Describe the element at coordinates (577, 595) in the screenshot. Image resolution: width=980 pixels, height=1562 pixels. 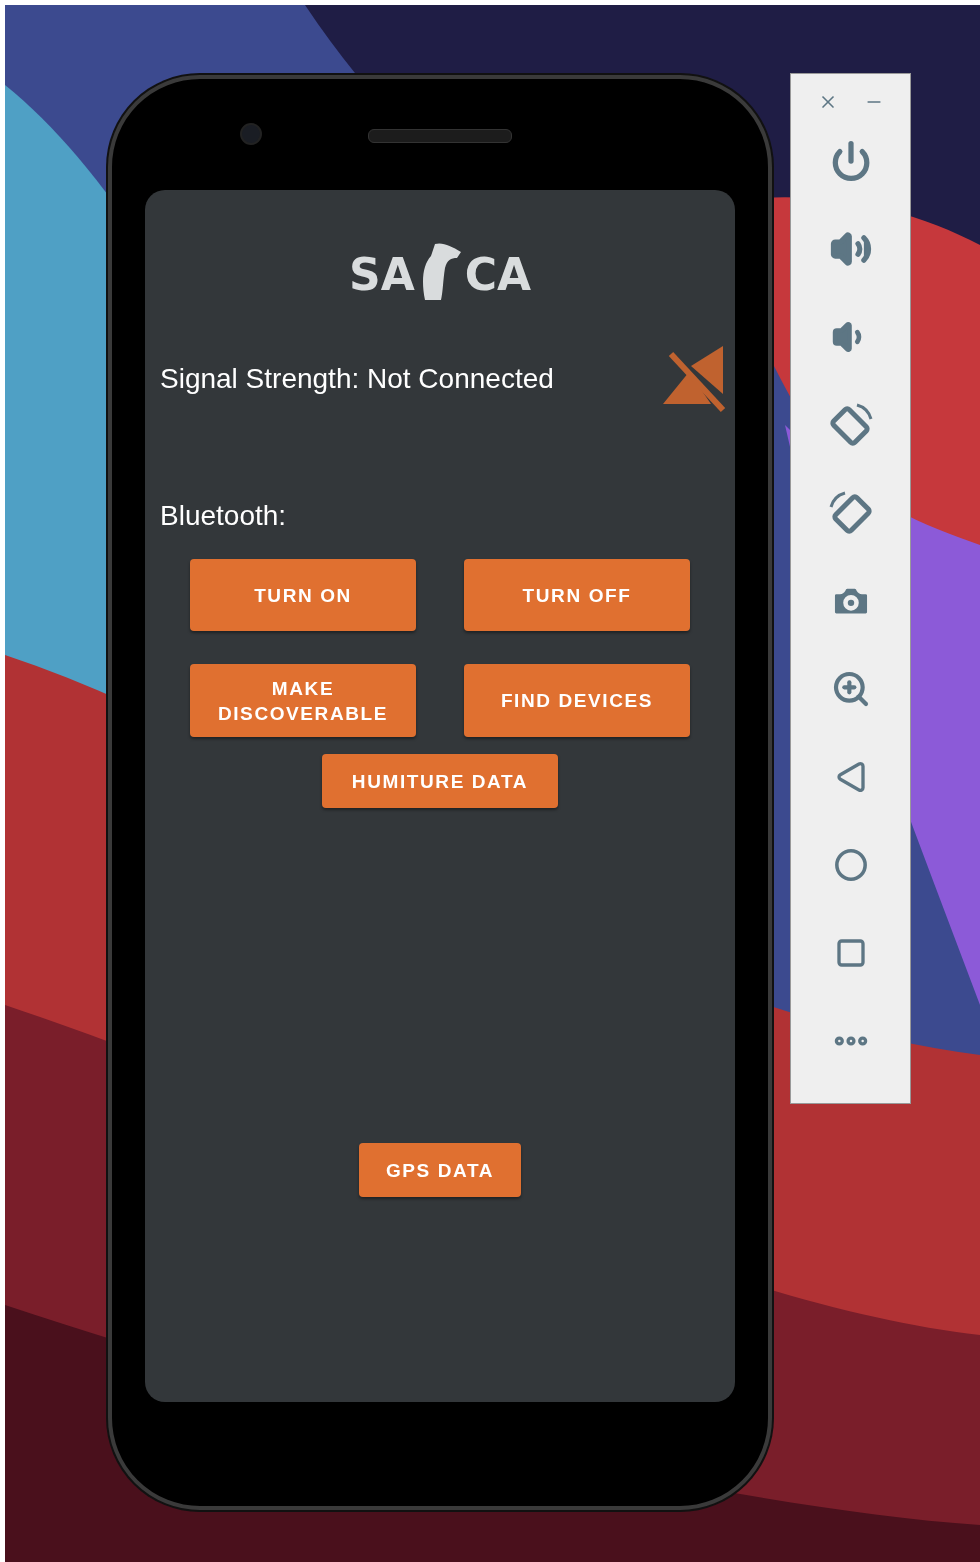
I see `bluetooth-button: TURN OFF` at that location.